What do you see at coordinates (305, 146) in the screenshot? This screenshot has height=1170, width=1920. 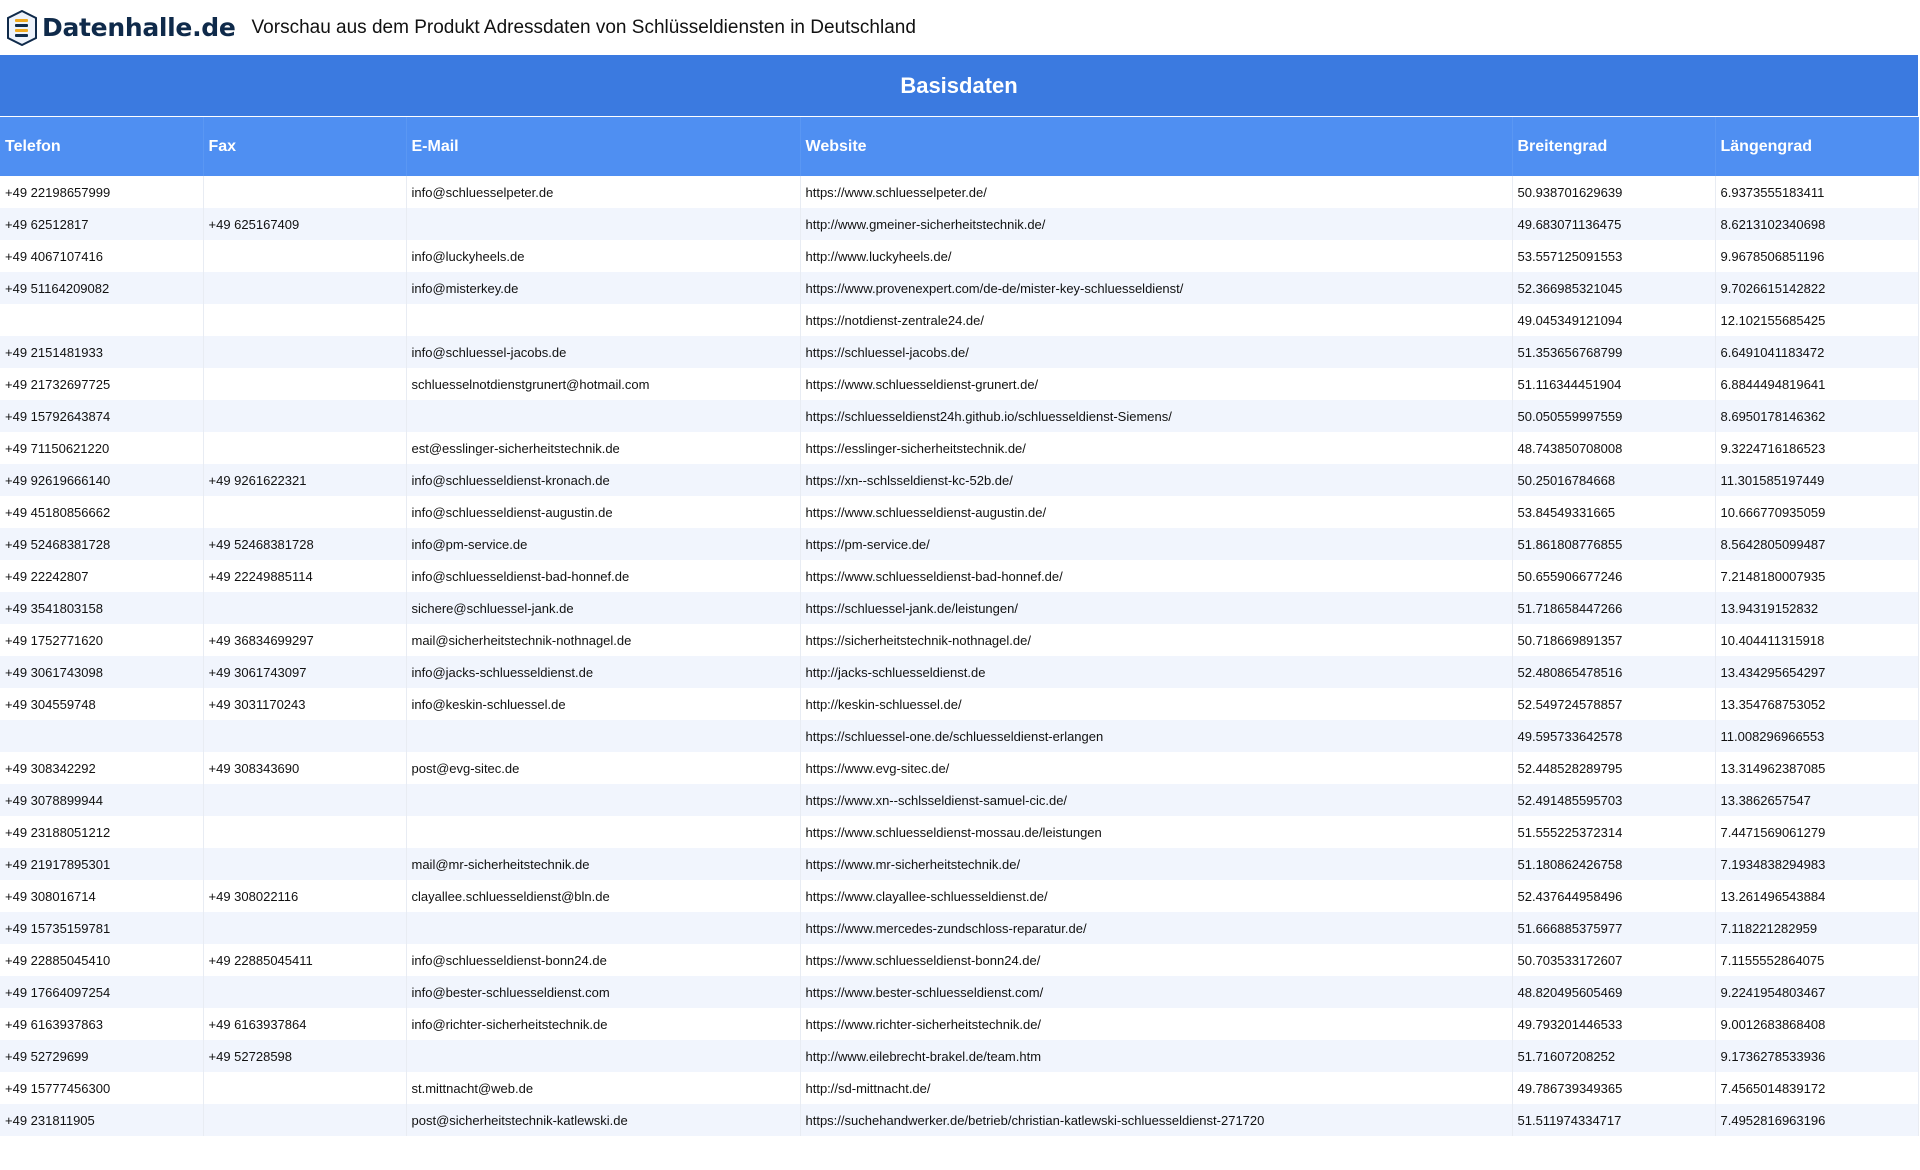 I see `column-header-fax: Fax` at bounding box center [305, 146].